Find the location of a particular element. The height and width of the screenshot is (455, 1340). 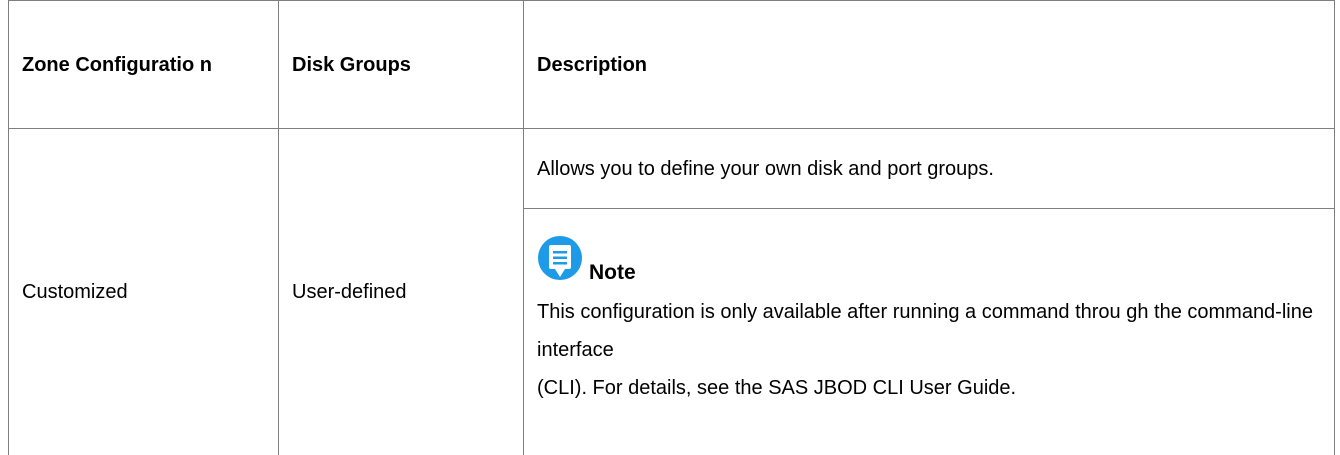

note-header: Note is located at coordinates (929, 255).